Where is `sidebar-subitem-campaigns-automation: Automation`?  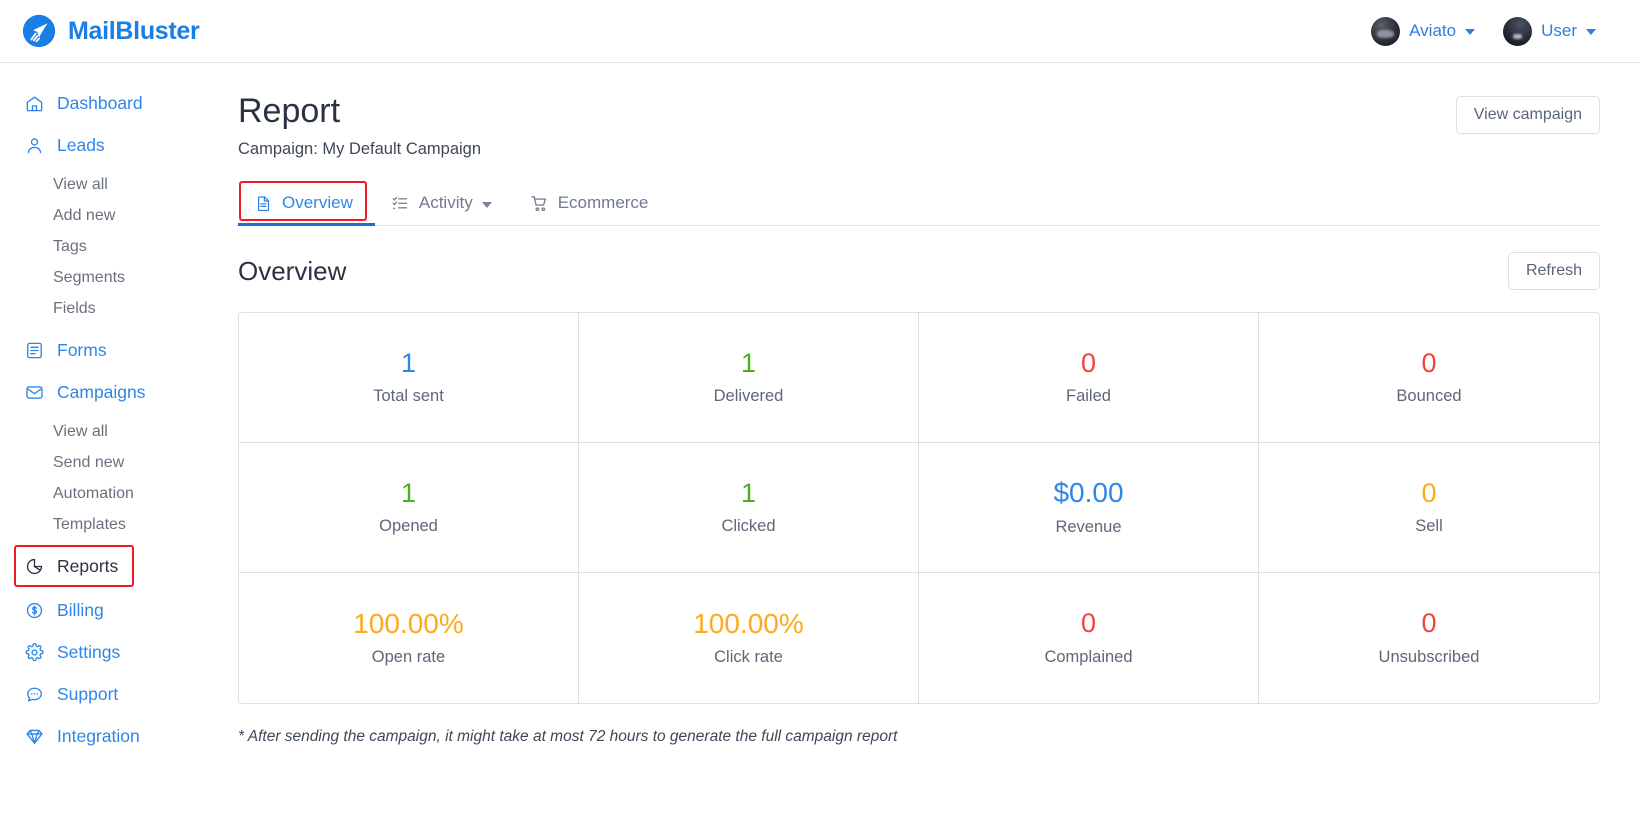
sidebar-subitem-campaigns-automation: Automation is located at coordinates (118, 494).